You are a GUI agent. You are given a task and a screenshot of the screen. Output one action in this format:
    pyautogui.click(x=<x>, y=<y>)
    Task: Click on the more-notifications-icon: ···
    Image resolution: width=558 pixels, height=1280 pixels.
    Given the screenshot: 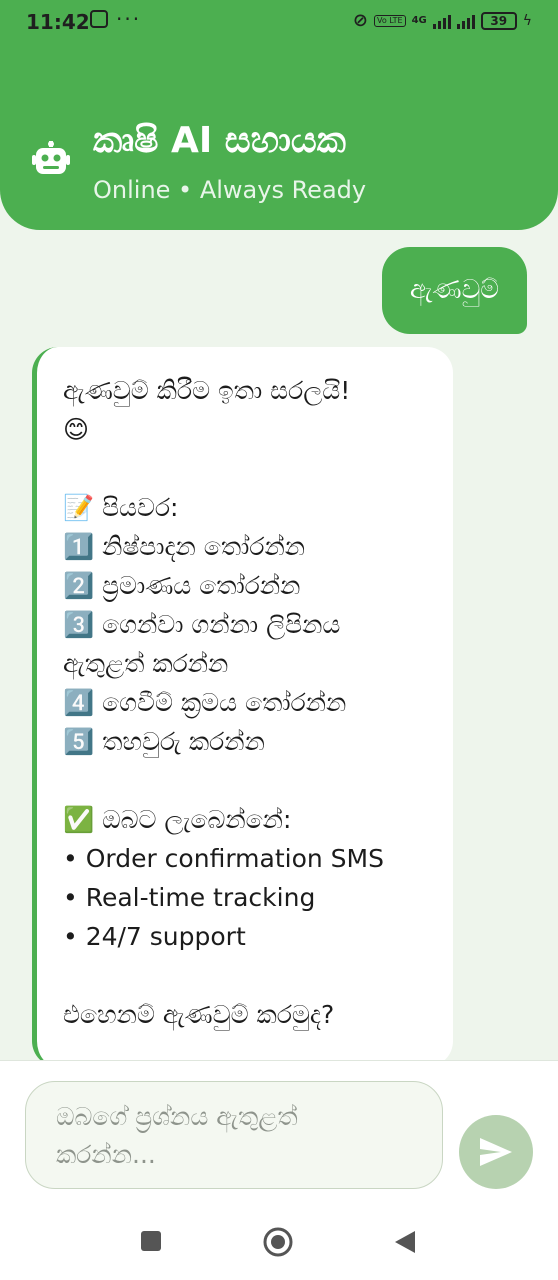 What is the action you would take?
    pyautogui.click(x=129, y=19)
    